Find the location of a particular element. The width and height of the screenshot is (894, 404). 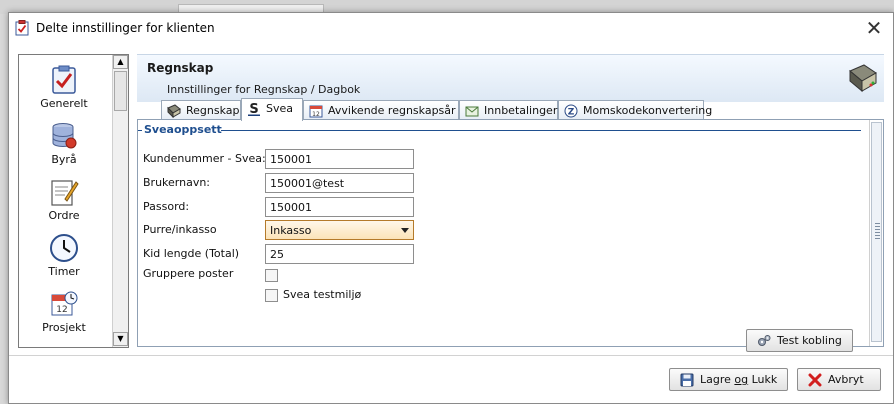

sidebar-item-byra: Byrå is located at coordinates (64, 143).